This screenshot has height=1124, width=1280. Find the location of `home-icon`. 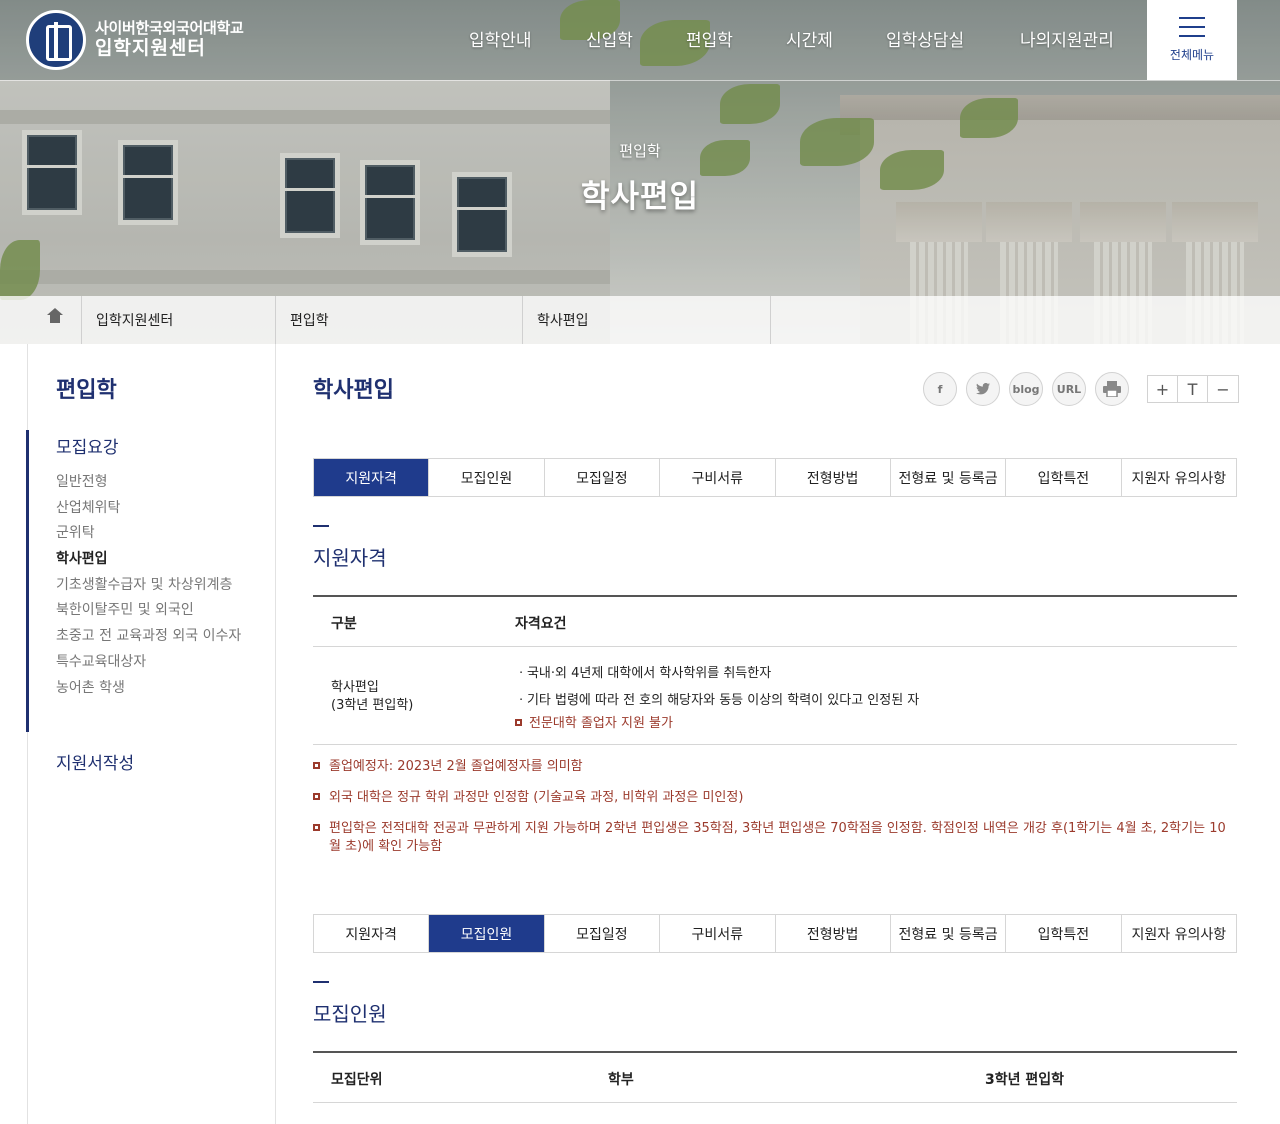

home-icon is located at coordinates (54, 317).